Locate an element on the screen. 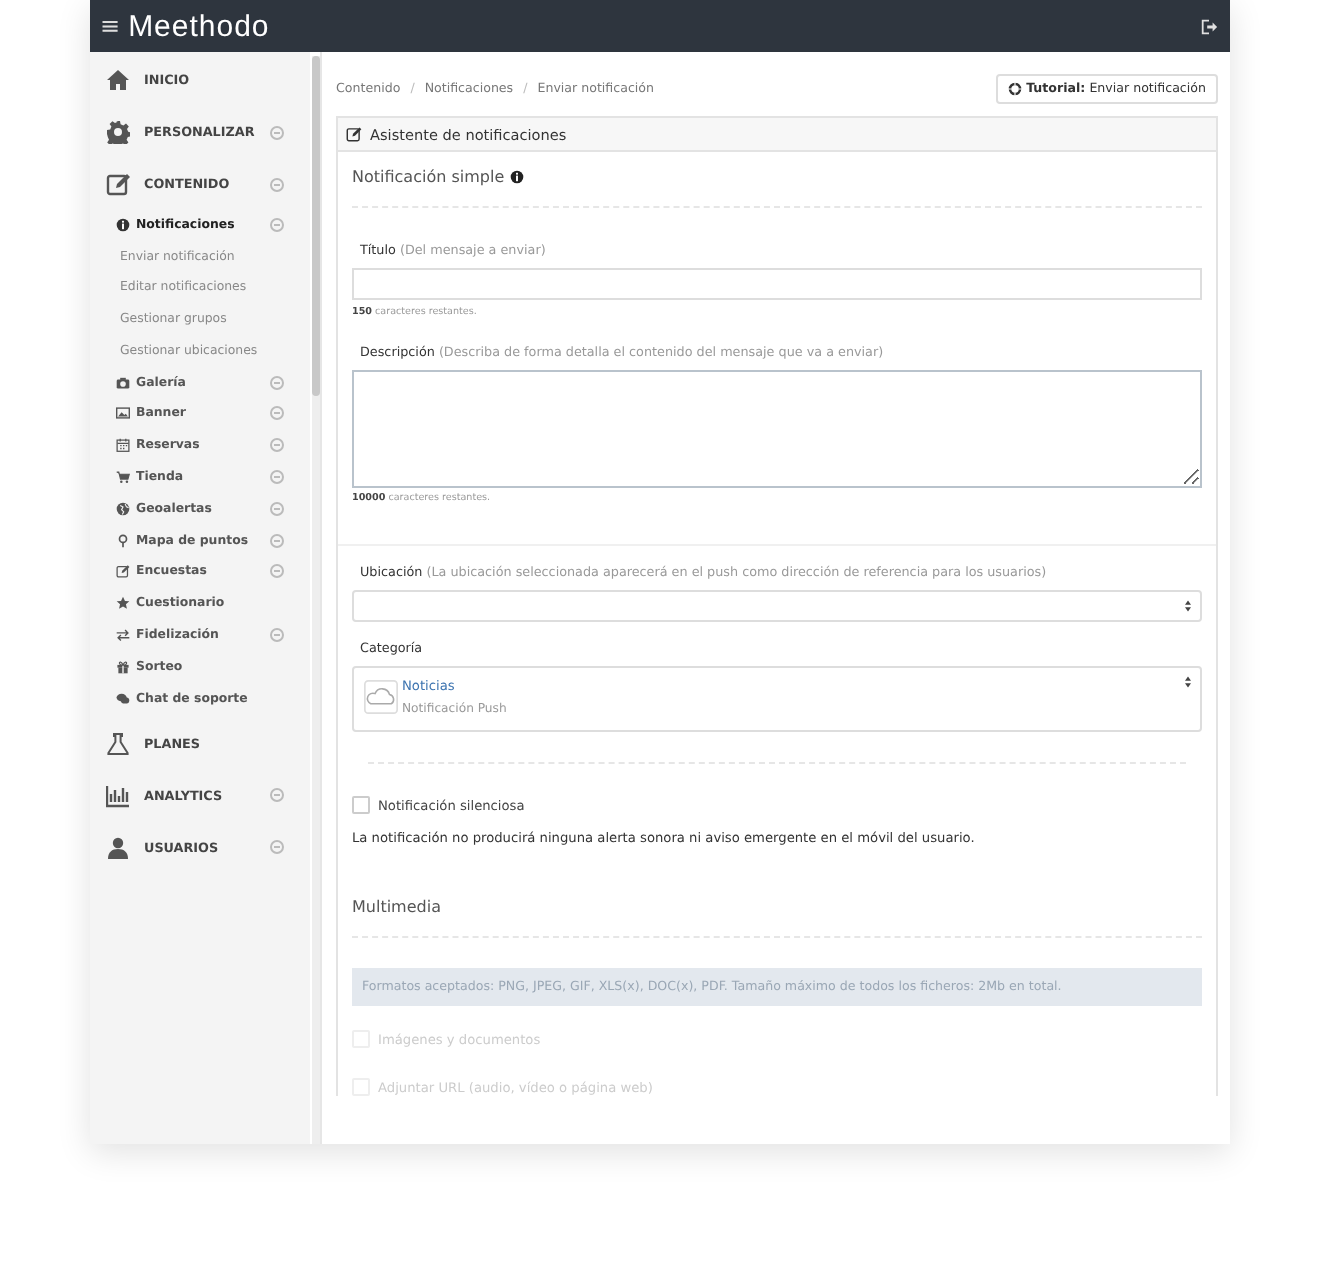 The image size is (1320, 1280). logo: Meethodo is located at coordinates (199, 26).